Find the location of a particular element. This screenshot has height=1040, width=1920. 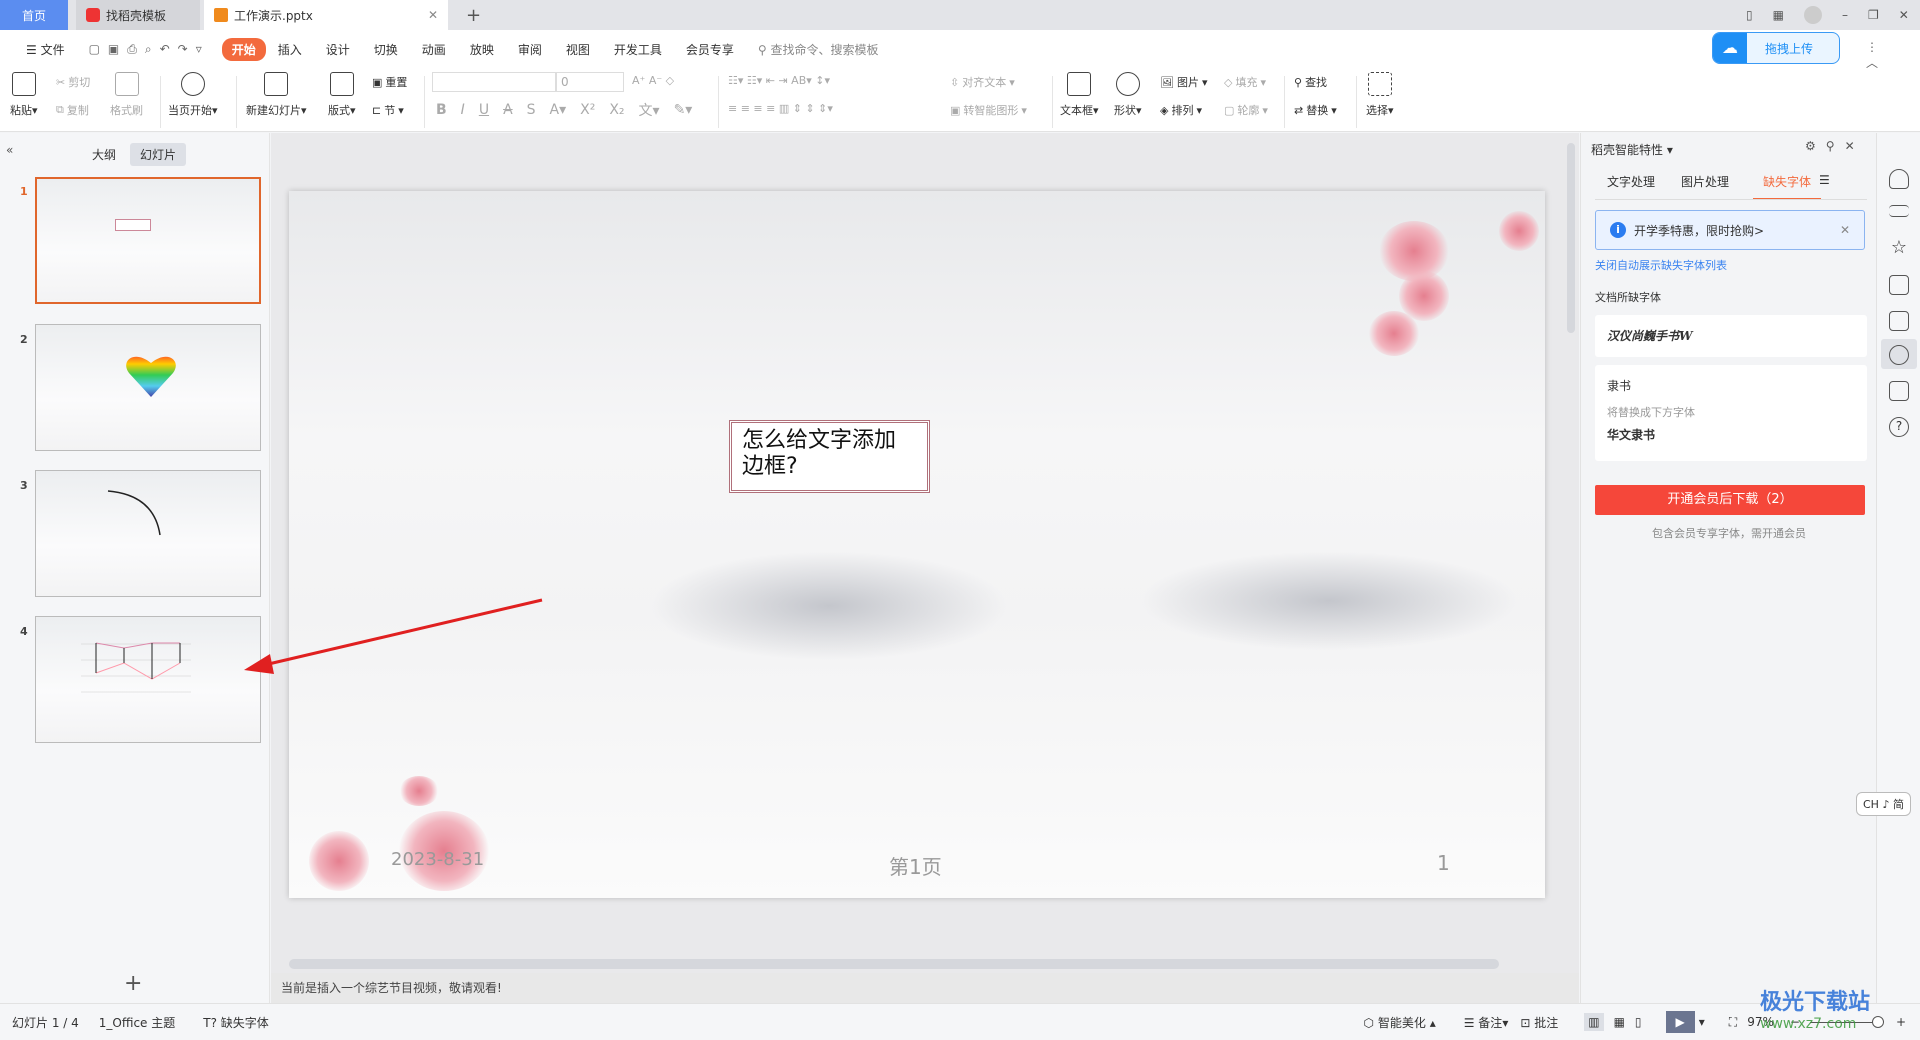

horizontal-scrollbar is located at coordinates (894, 964).